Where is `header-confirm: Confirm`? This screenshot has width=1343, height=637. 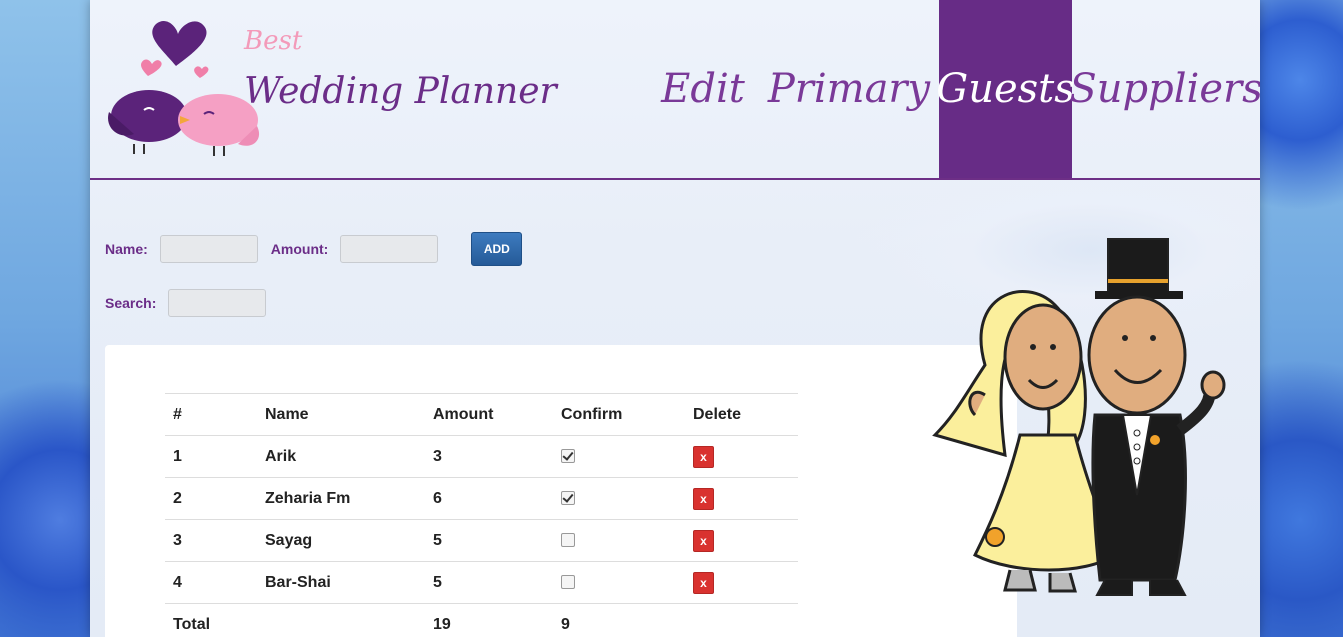
header-confirm: Confirm is located at coordinates (619, 414).